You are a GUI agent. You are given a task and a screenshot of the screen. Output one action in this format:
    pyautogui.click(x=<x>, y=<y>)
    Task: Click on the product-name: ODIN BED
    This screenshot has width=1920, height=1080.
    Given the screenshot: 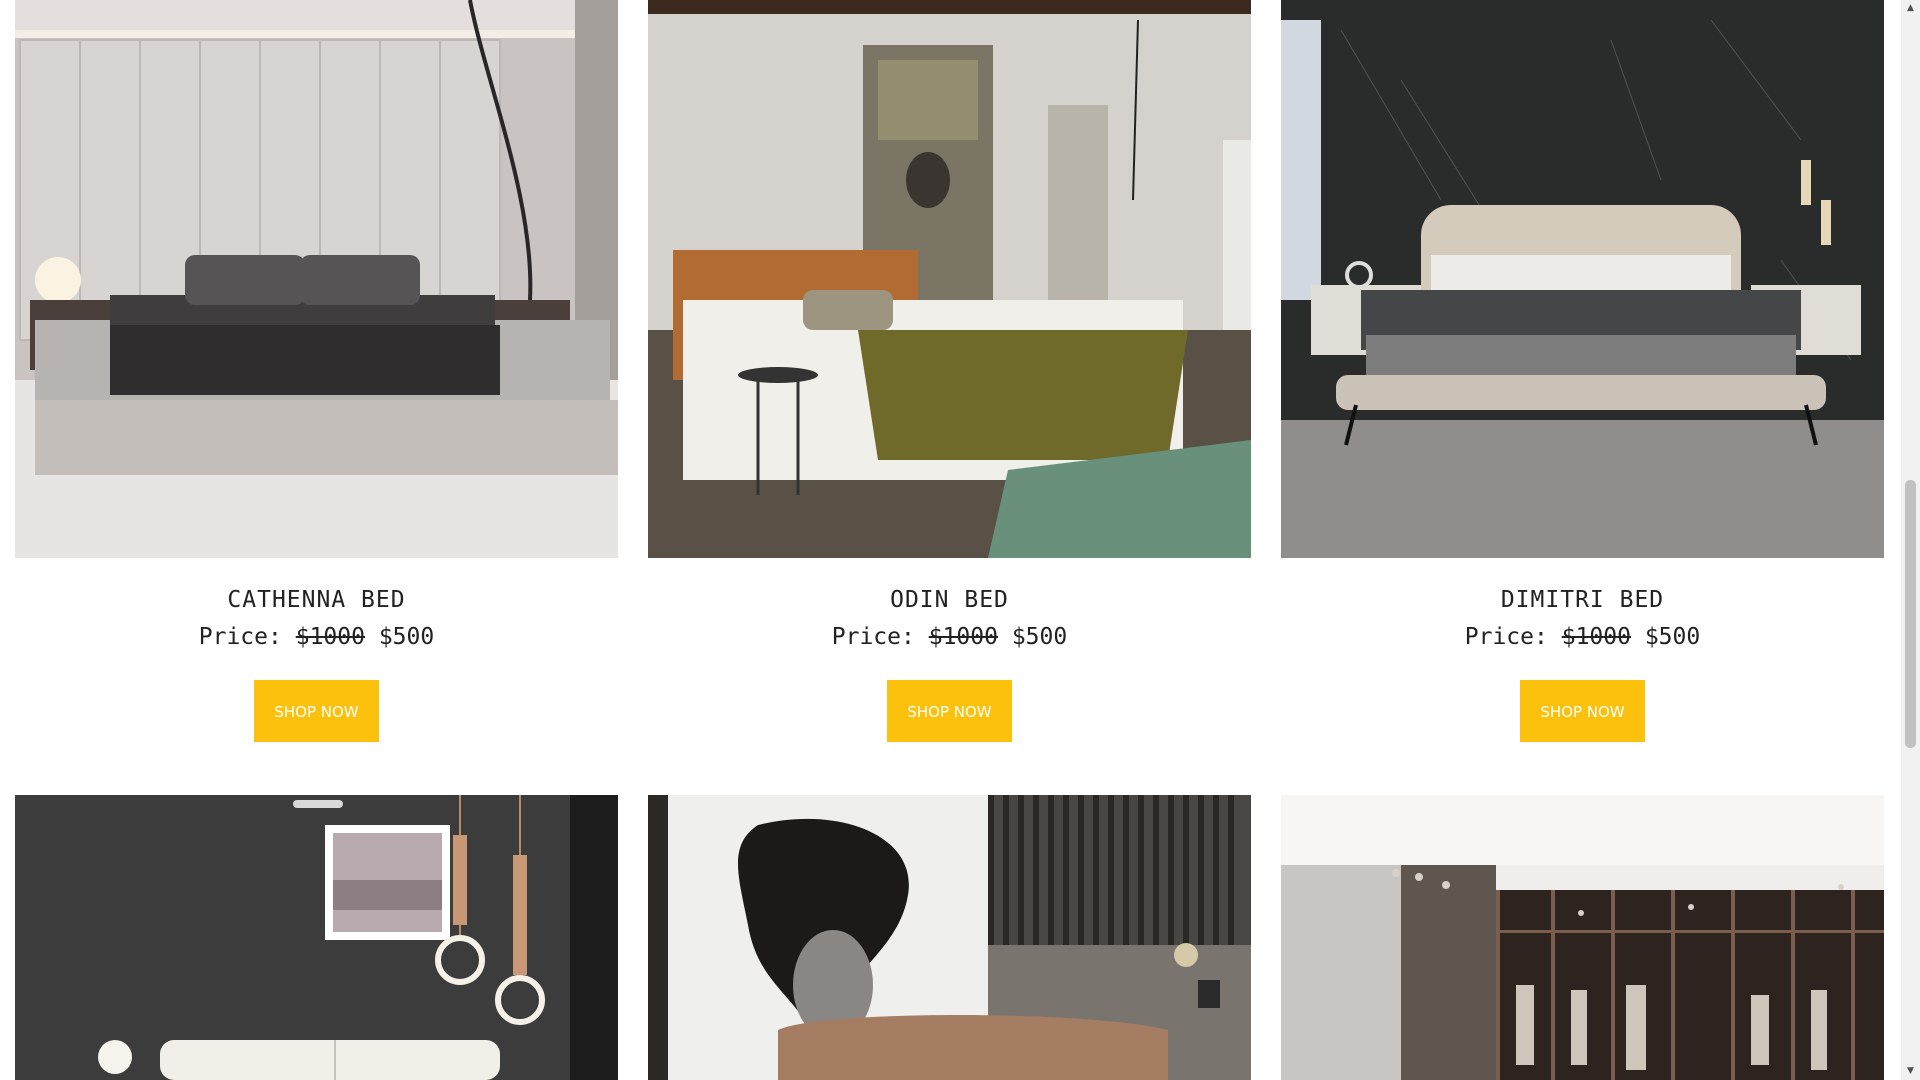 What is the action you would take?
    pyautogui.click(x=949, y=600)
    